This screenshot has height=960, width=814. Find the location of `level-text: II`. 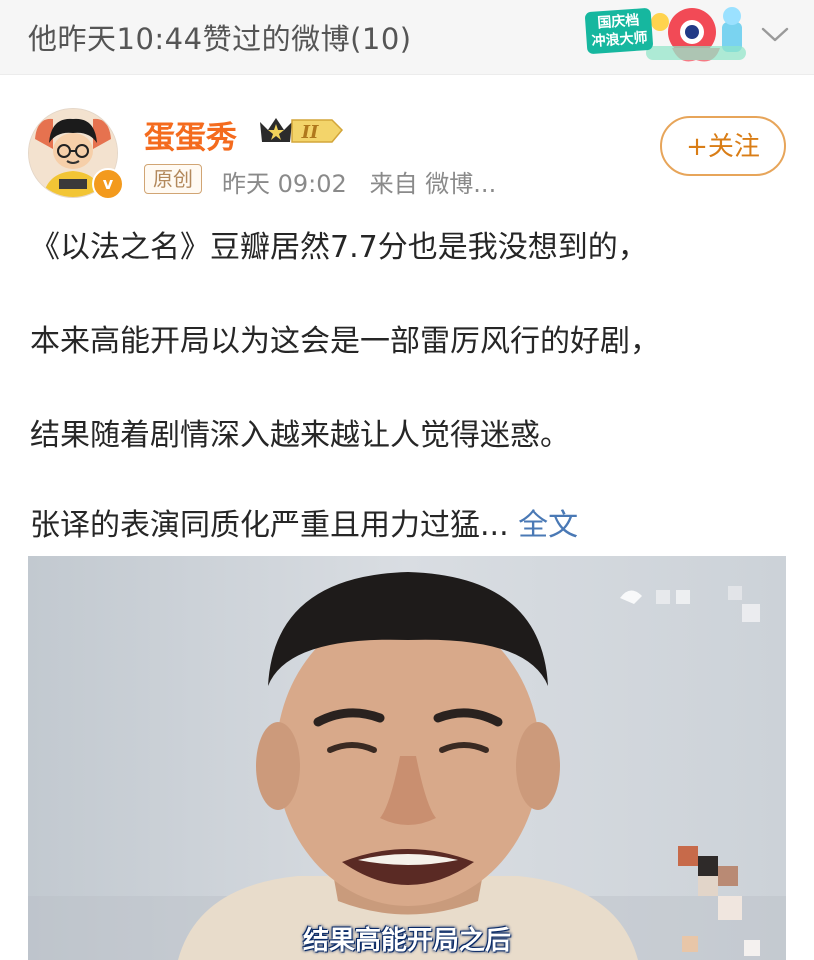

level-text: II is located at coordinates (310, 132).